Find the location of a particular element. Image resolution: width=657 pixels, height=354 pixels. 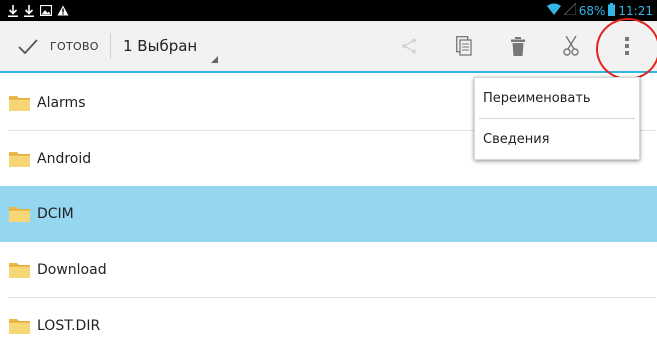

menu-item-label: Переименовать is located at coordinates (537, 98).